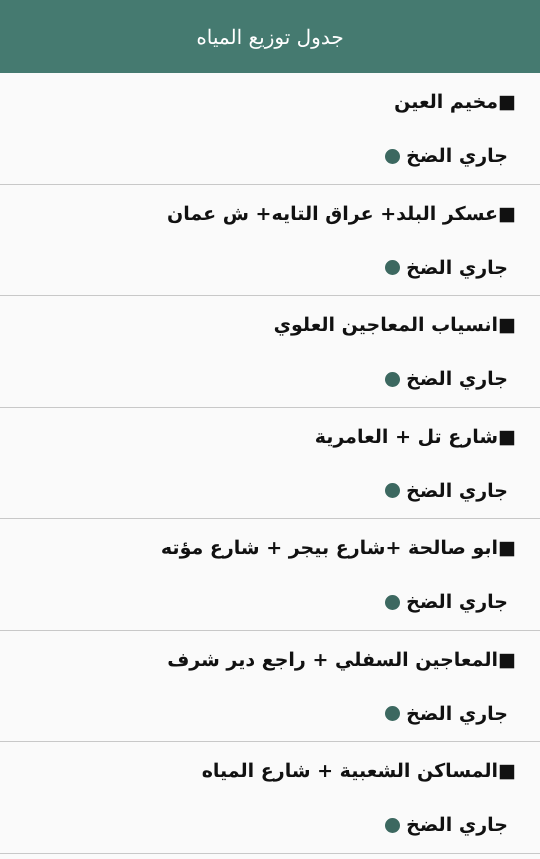  I want to click on area-name: ■مخيم العين, so click(454, 102).